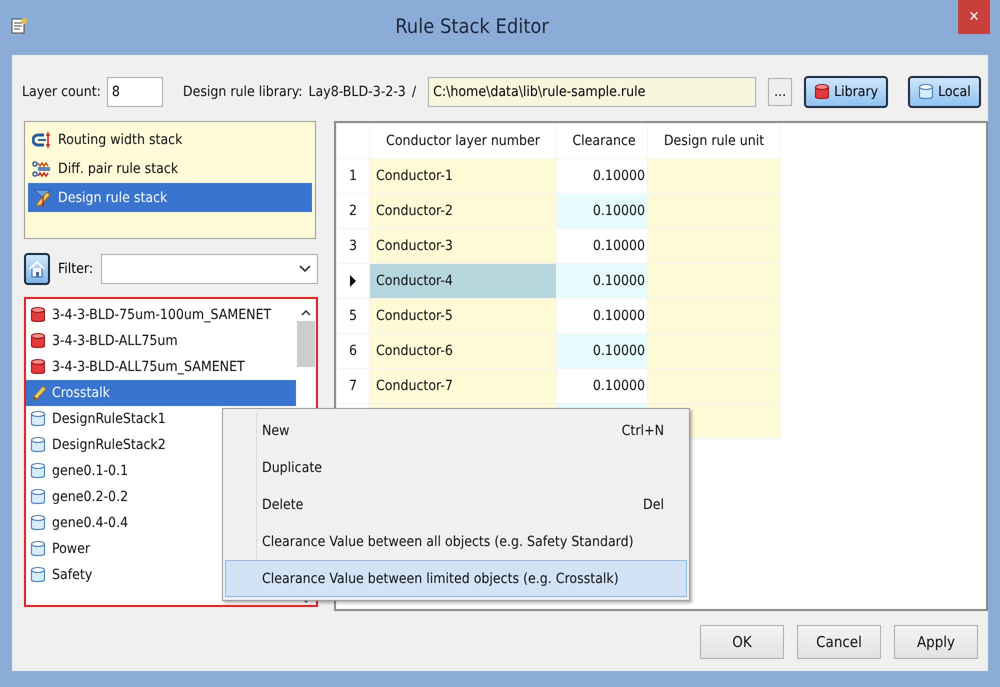 The height and width of the screenshot is (687, 1000). Describe the element at coordinates (456, 430) in the screenshot. I see `menu-item: New Ctrl+N` at that location.